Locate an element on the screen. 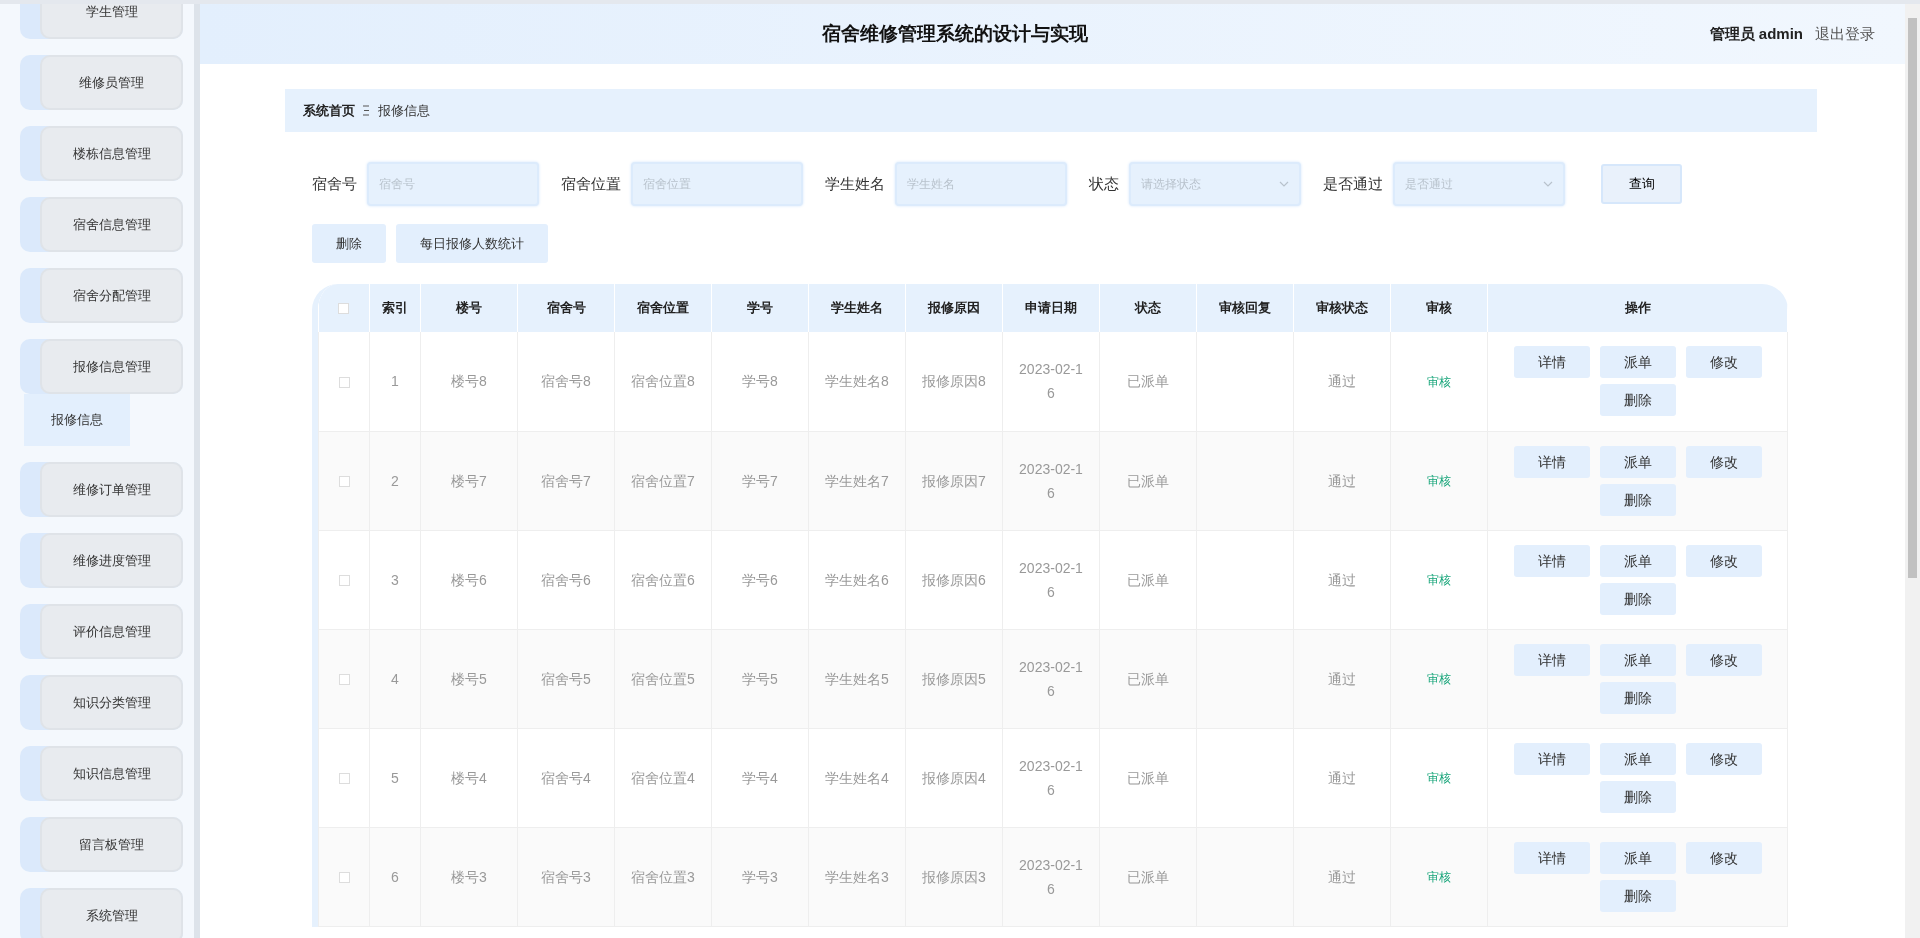 This screenshot has height=938, width=1920. column-header: 审核状态 is located at coordinates (1342, 308).